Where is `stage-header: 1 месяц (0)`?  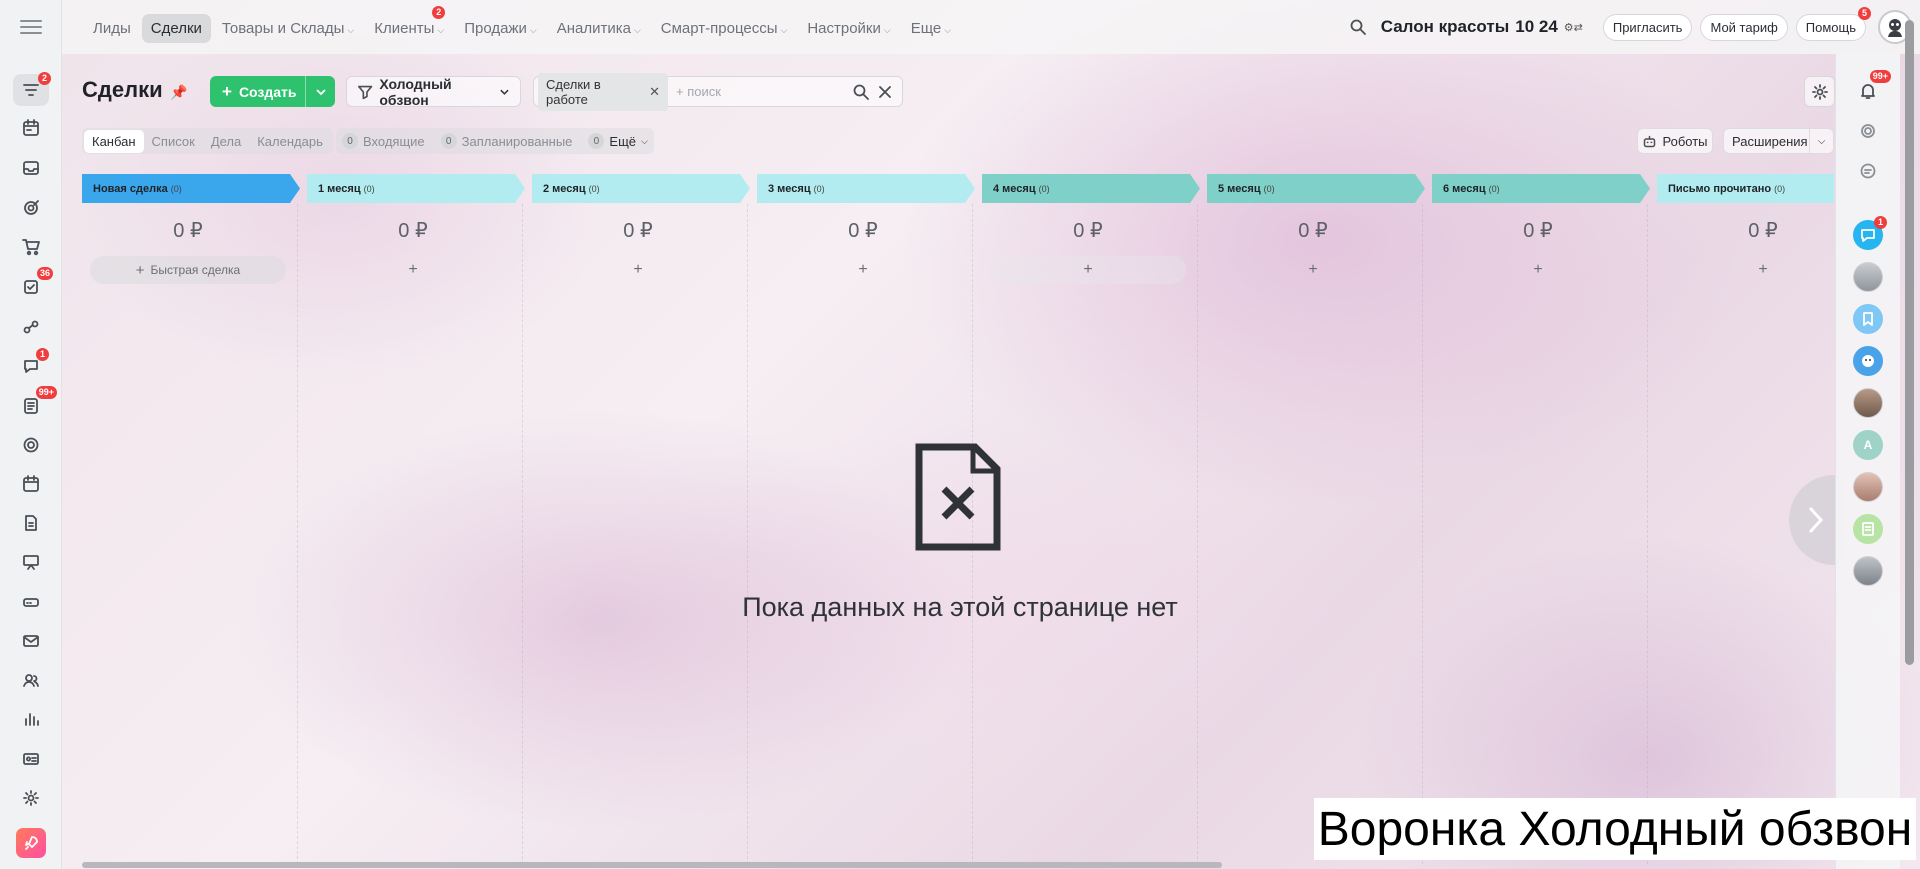 stage-header: 1 месяц (0) is located at coordinates (416, 188).